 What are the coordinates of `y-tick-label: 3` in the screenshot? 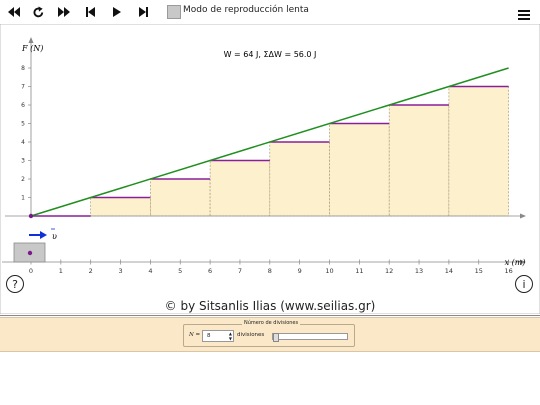 It's located at (23, 161).